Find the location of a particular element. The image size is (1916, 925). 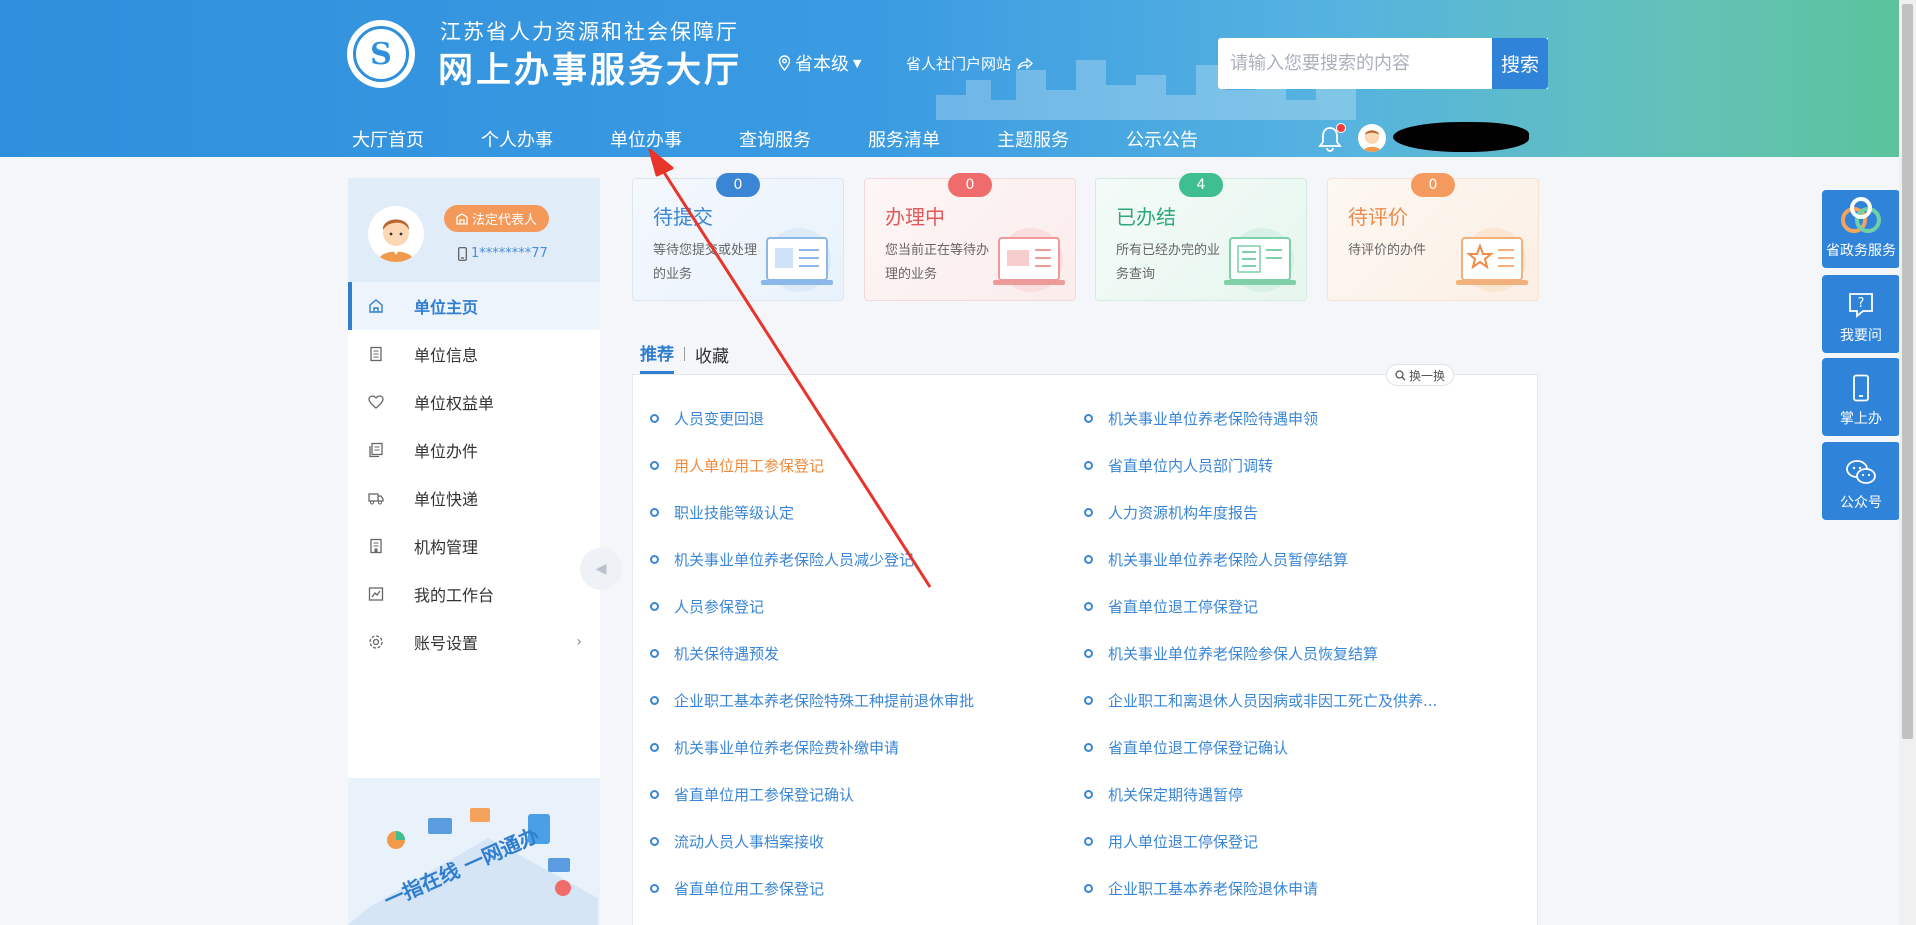

search-icon is located at coordinates (1400, 374).